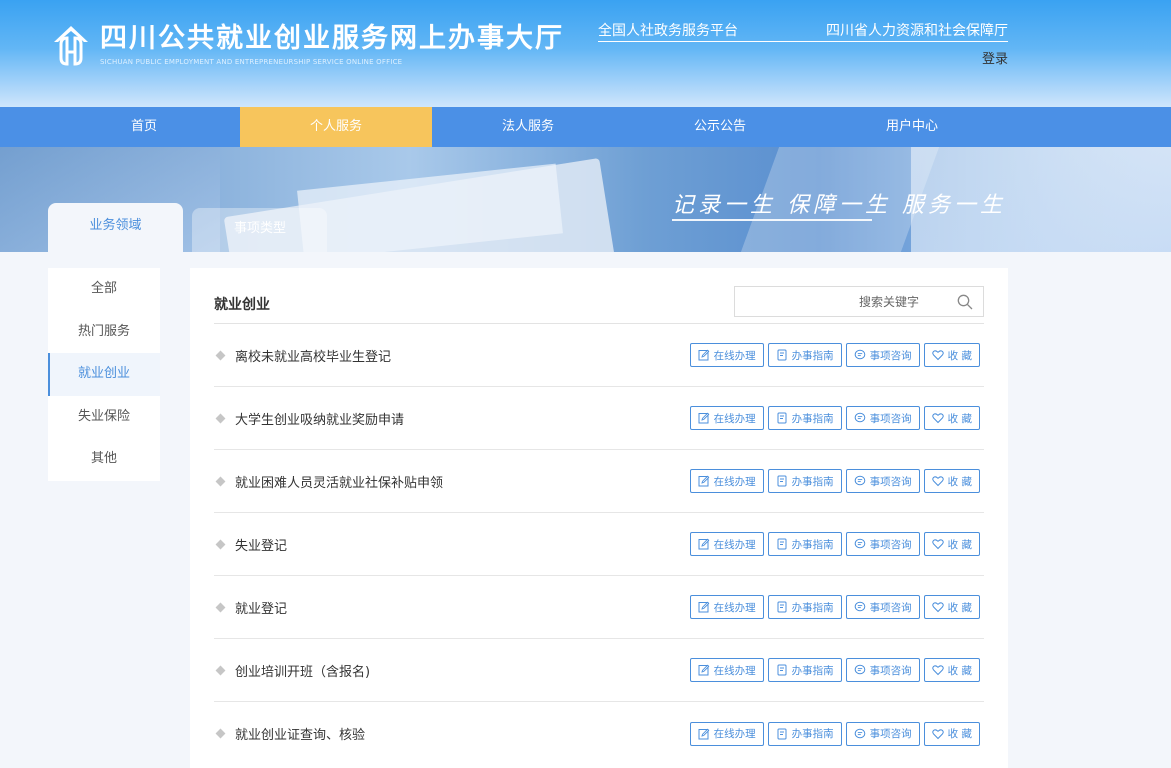 This screenshot has width=1171, height=768. What do you see at coordinates (104, 417) in the screenshot?
I see `sidebar-item-unemployment-insurance: 失业保险` at bounding box center [104, 417].